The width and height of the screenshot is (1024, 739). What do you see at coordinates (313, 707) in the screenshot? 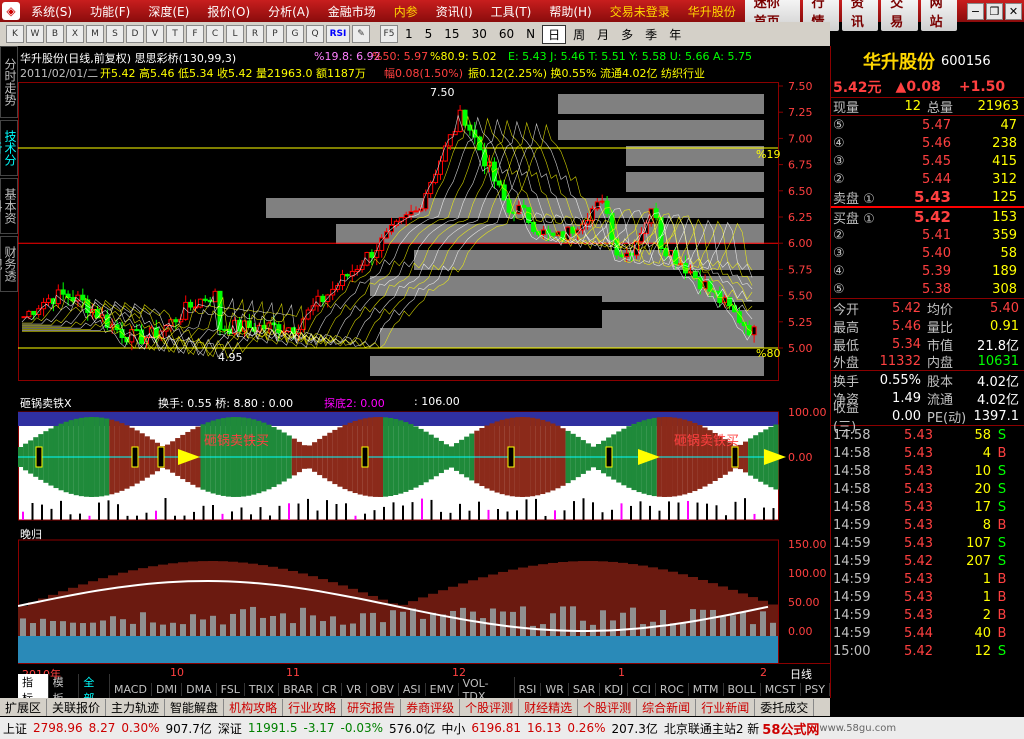
I see `btab-industry-strategy: 行业攻略` at bounding box center [313, 707].